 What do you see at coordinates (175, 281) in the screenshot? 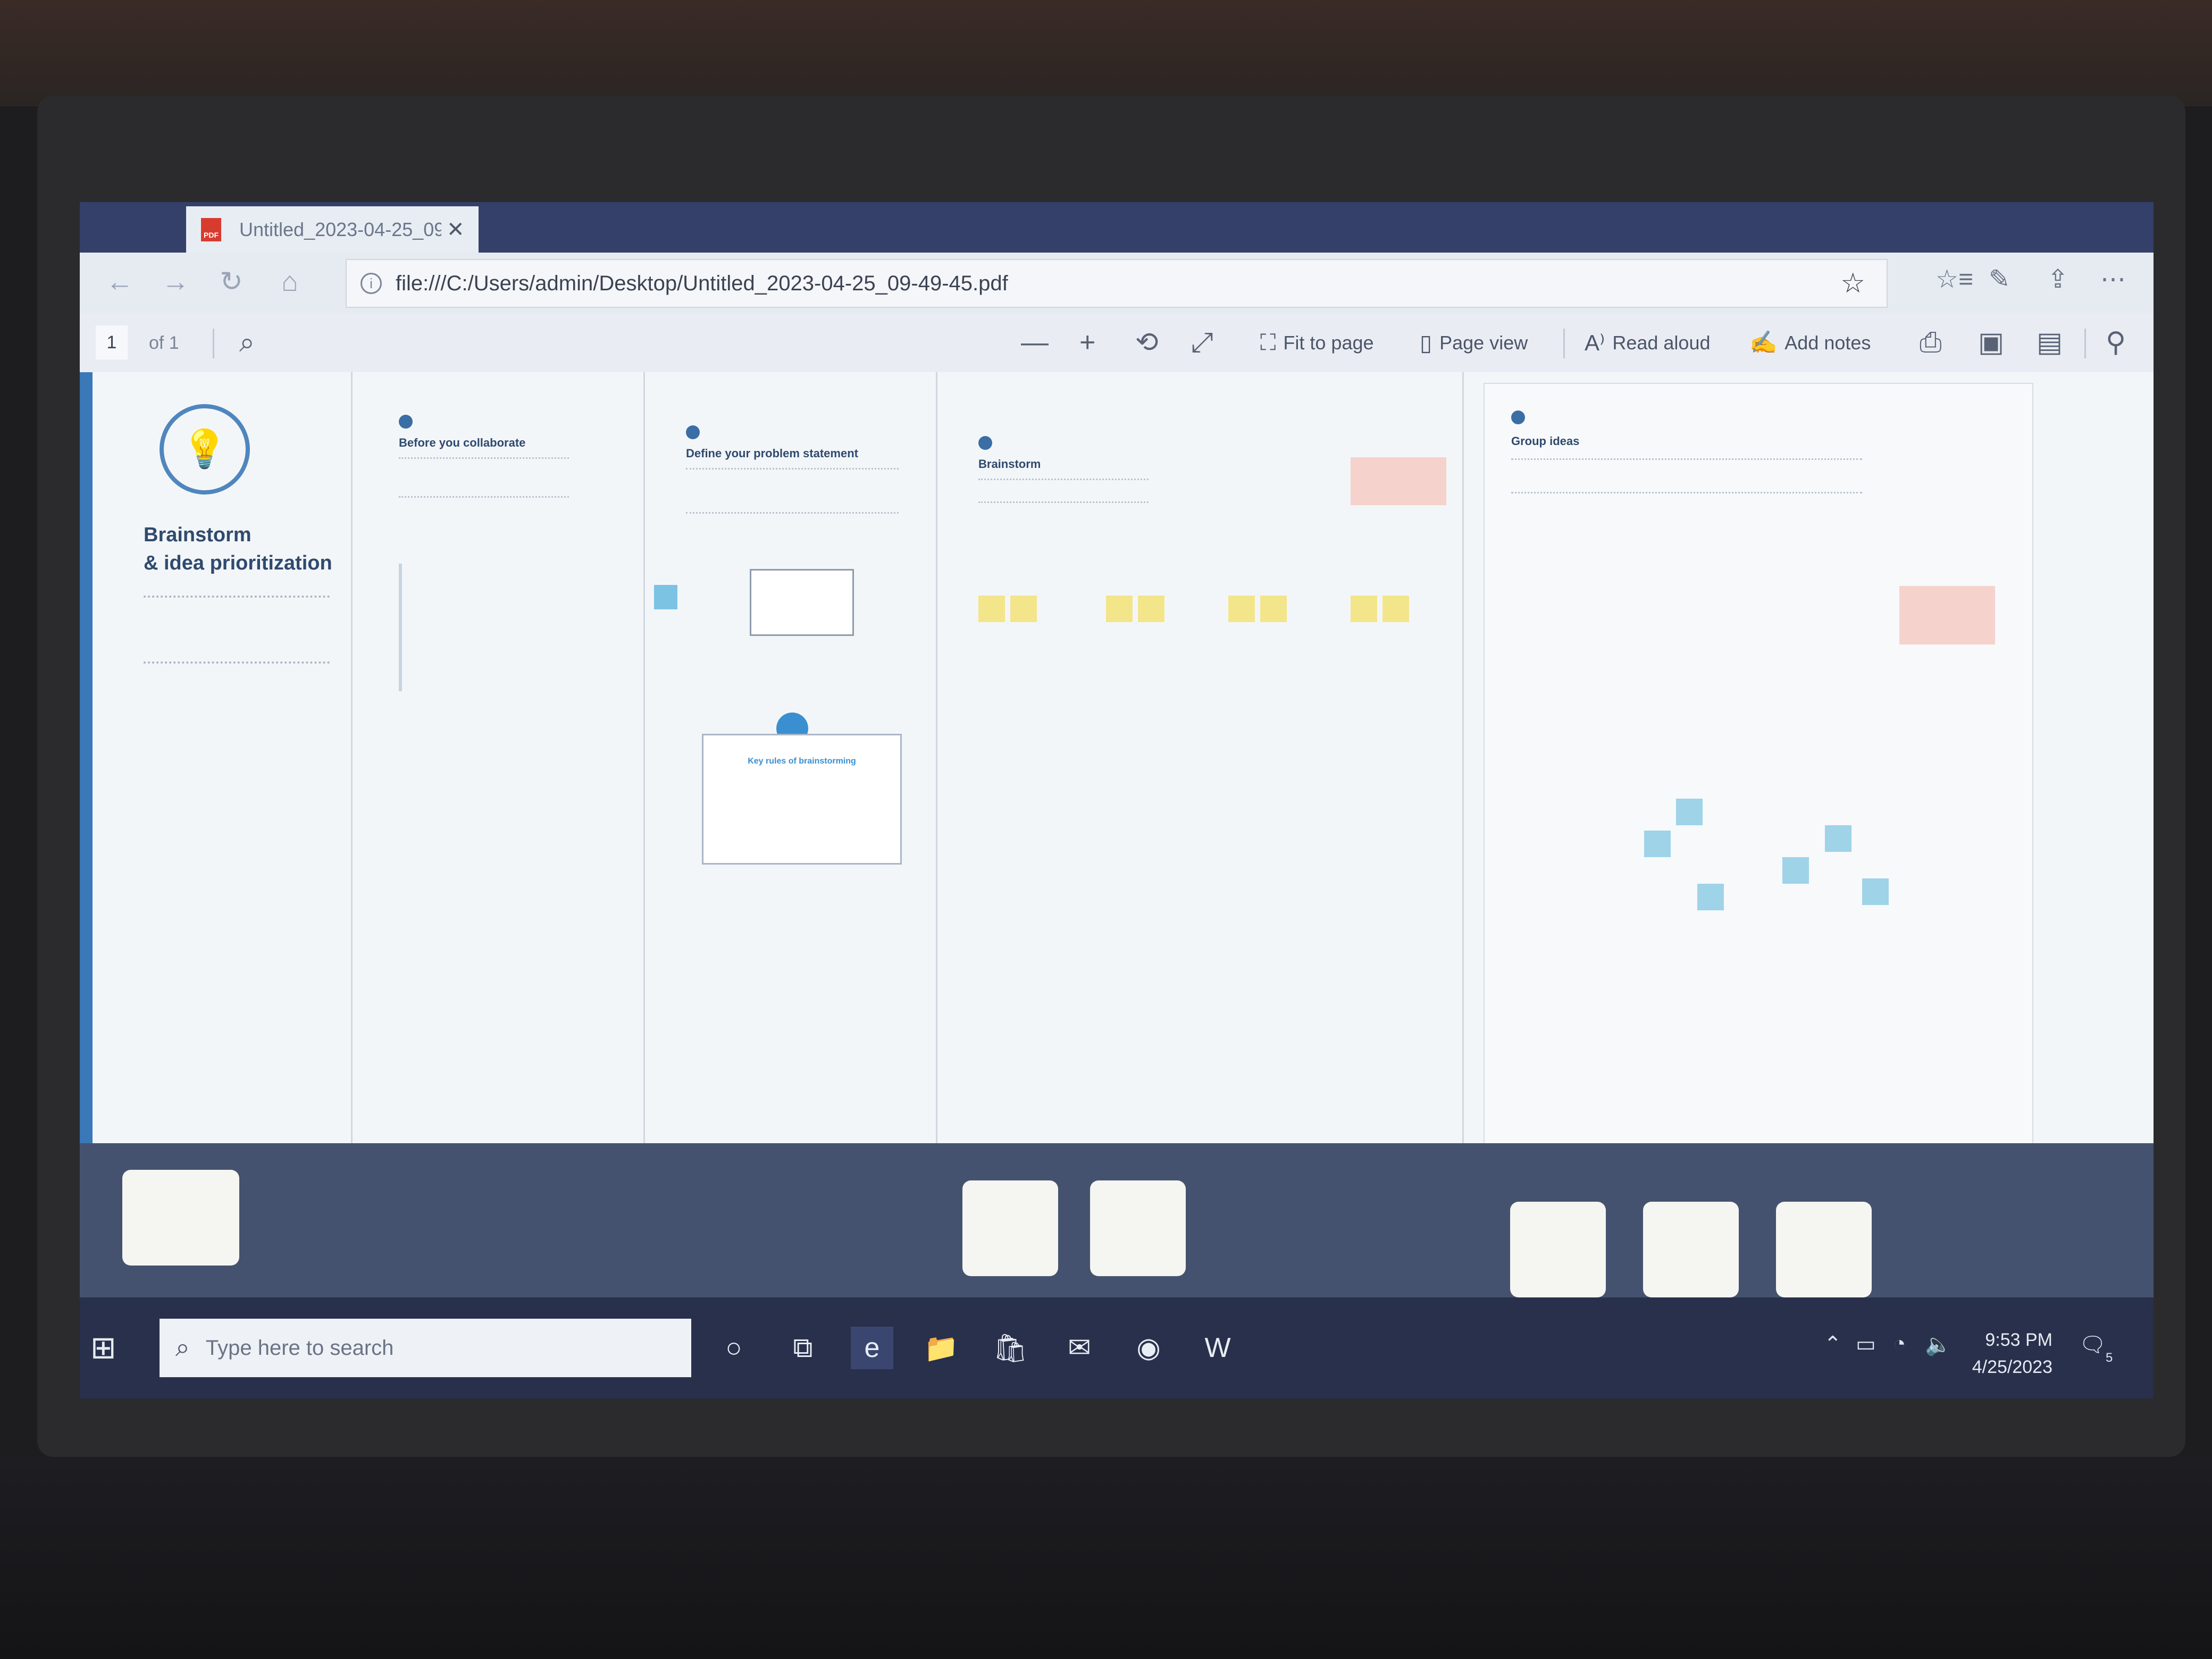
I see `forward-arrow-icon: →` at bounding box center [175, 281].